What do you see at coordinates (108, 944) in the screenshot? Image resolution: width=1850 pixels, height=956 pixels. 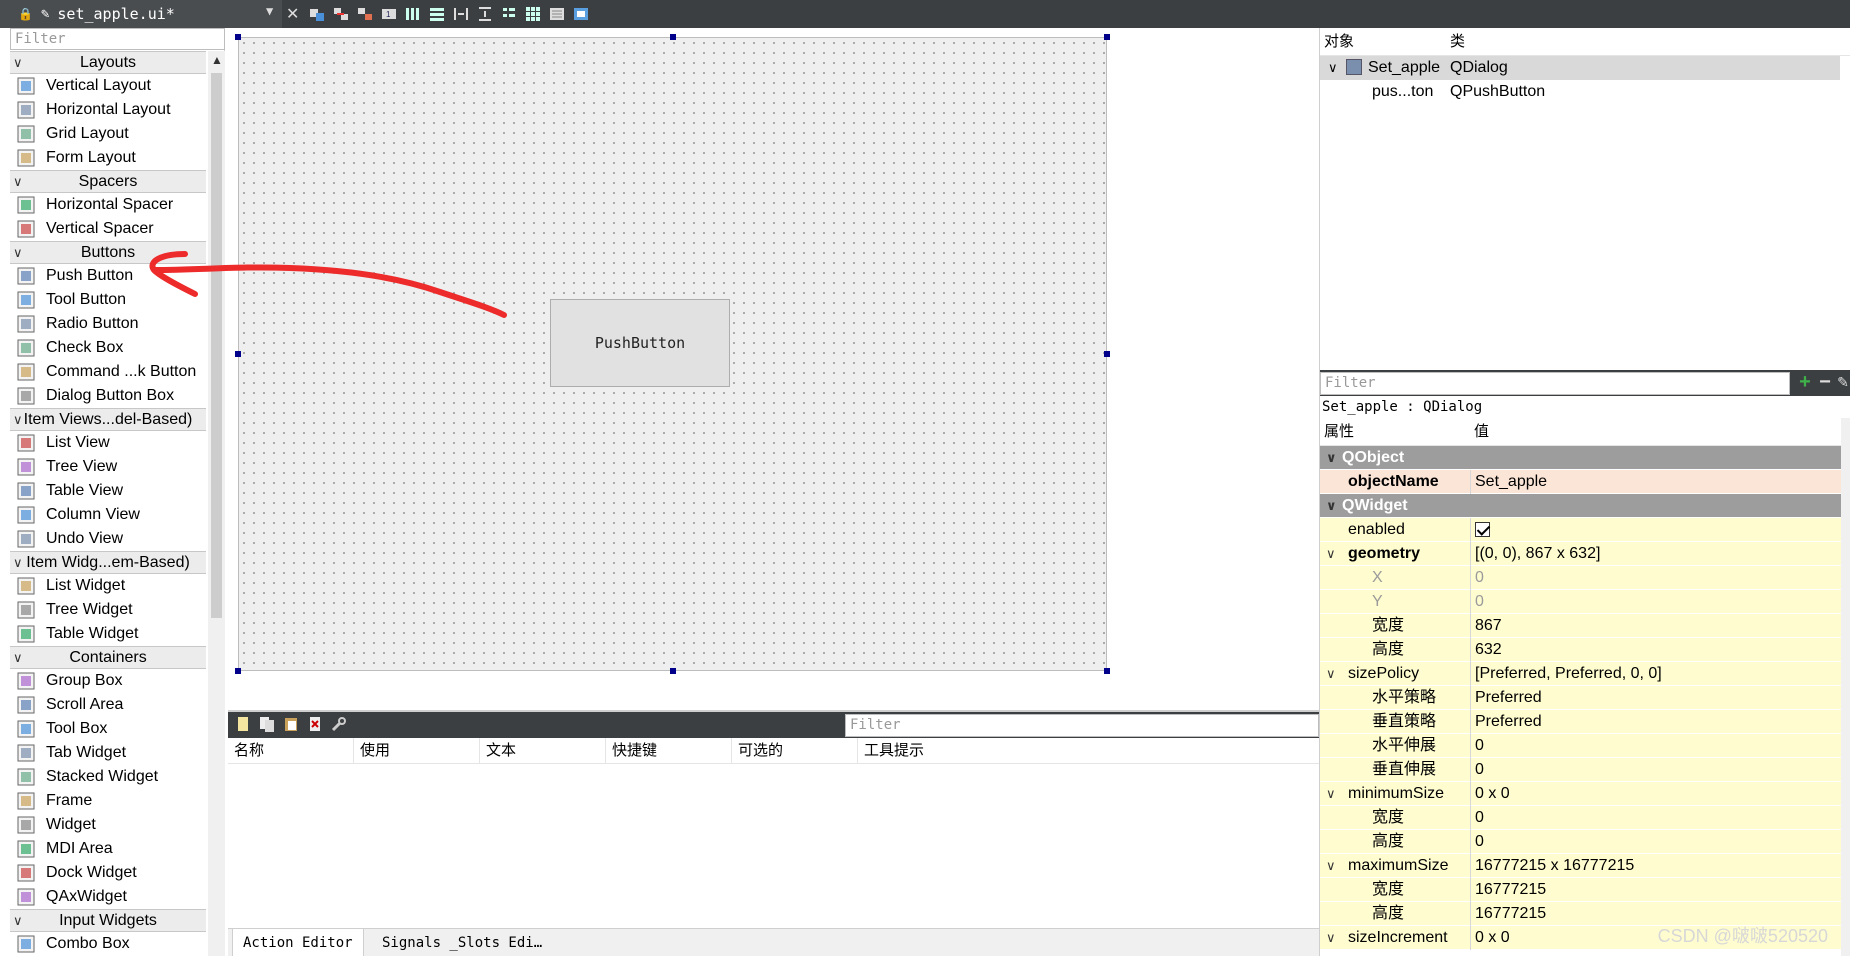 I see `widget-item: Combo Box` at bounding box center [108, 944].